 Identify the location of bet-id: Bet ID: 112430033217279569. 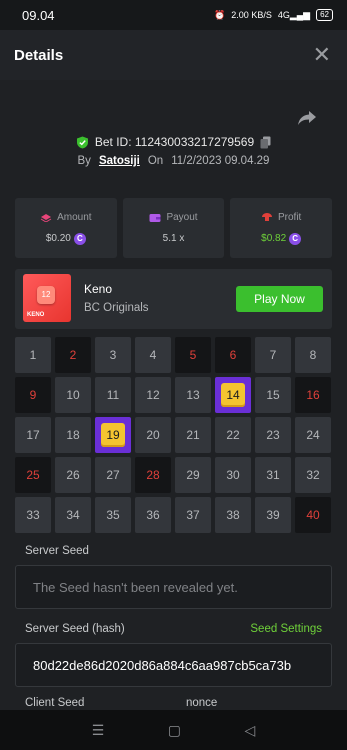
(174, 142).